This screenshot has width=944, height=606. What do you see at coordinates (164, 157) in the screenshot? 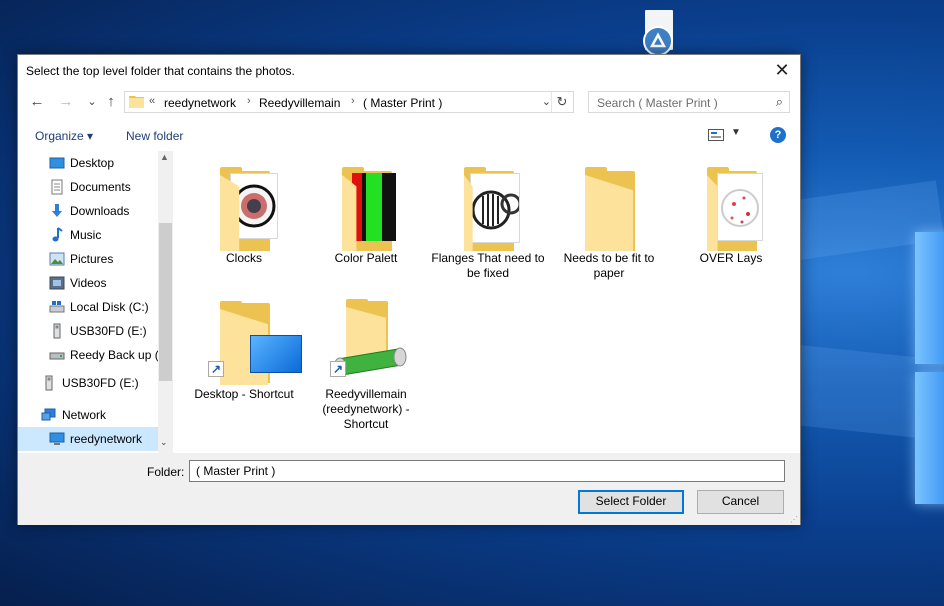
I see `scroll-up-icon: ▲` at bounding box center [164, 157].